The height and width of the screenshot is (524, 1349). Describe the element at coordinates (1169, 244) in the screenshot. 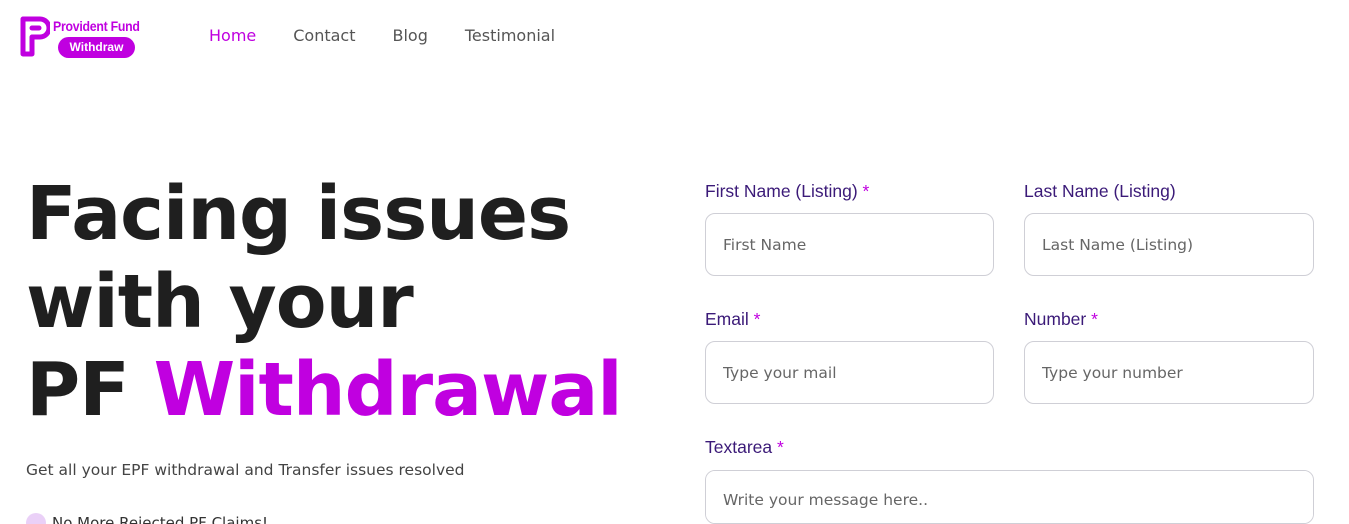

I see `last-name-input` at that location.